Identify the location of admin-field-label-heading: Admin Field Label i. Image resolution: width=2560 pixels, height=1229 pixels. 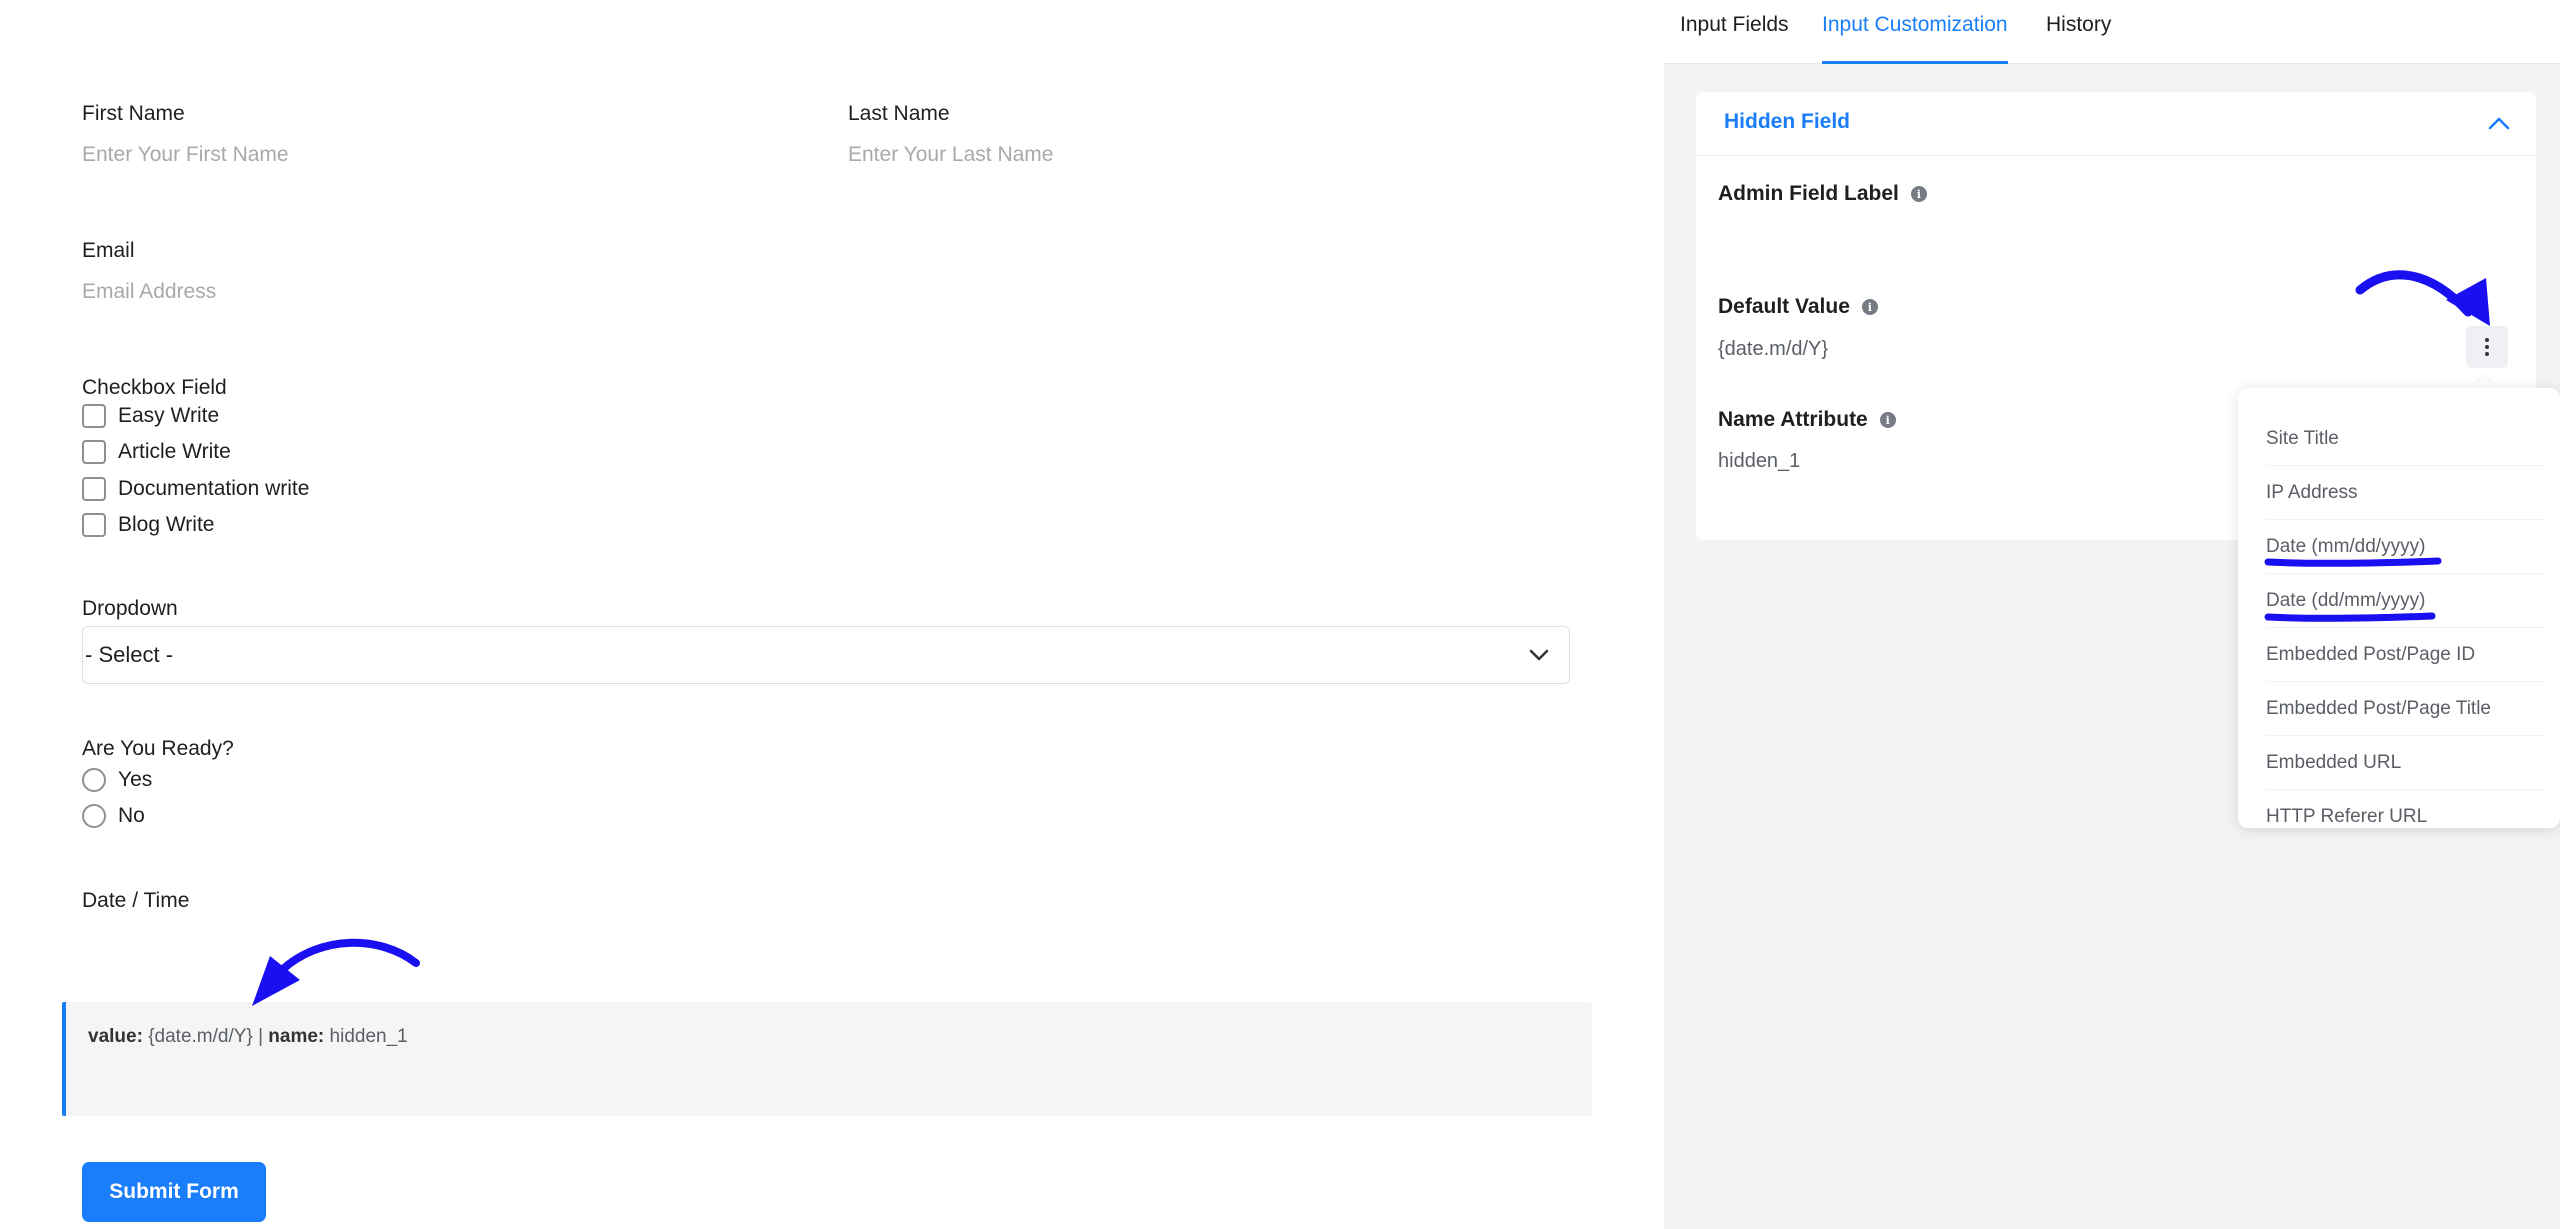
(1822, 194).